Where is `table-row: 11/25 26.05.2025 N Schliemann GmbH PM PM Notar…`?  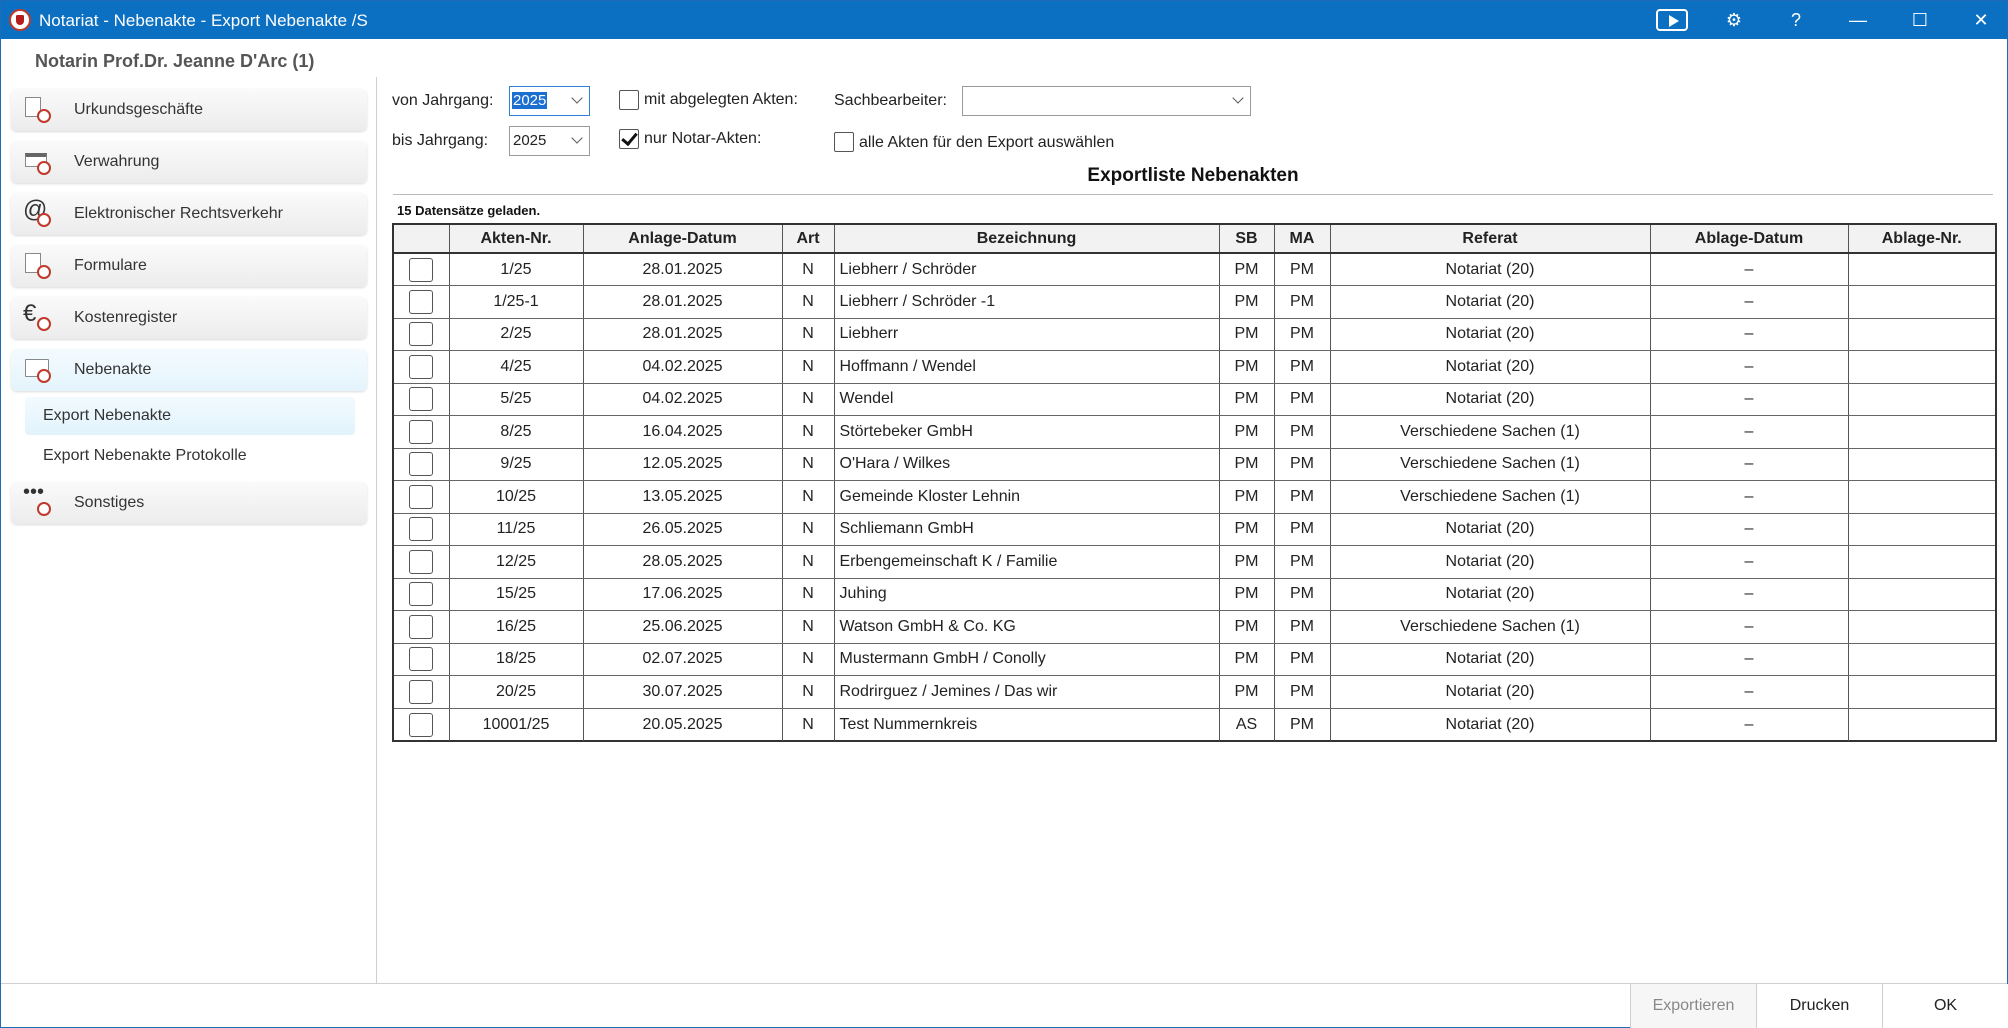 table-row: 11/25 26.05.2025 N Schliemann GmbH PM PM Notar… is located at coordinates (1194, 529).